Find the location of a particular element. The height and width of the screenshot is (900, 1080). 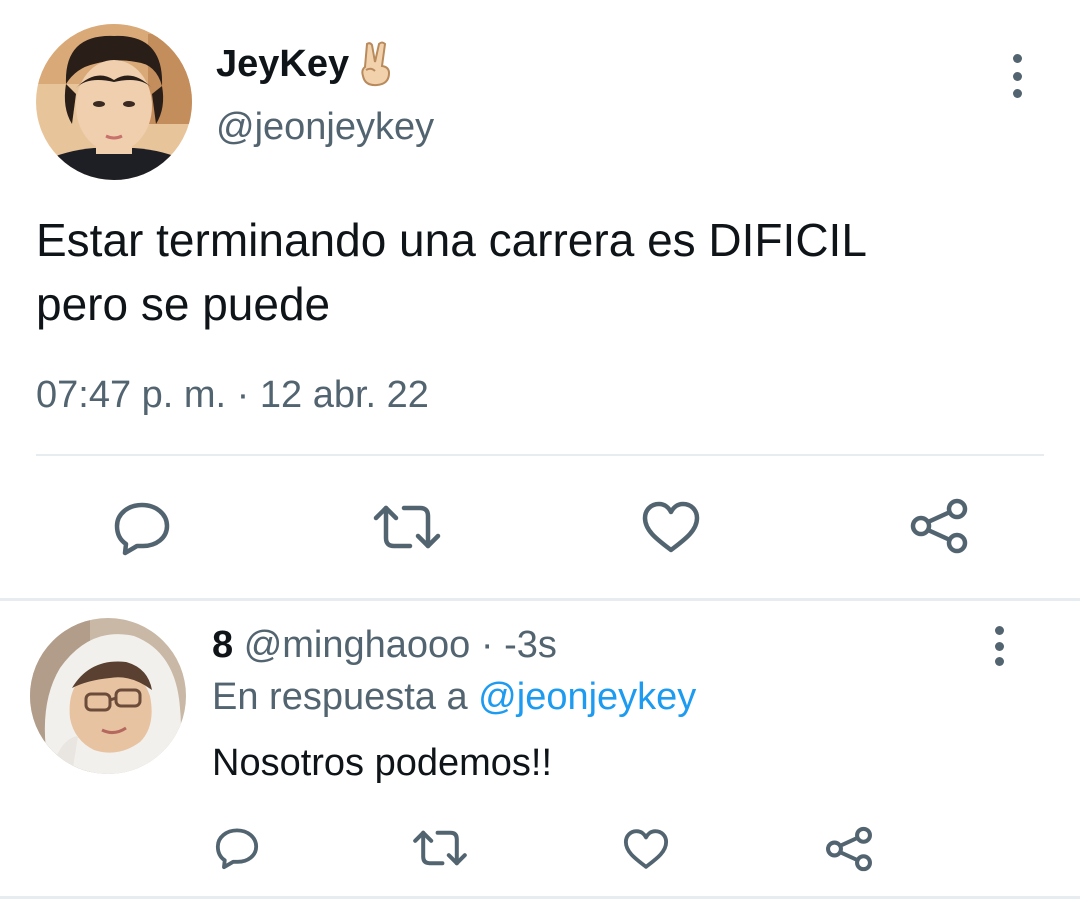

retweet-button is located at coordinates (407, 527).